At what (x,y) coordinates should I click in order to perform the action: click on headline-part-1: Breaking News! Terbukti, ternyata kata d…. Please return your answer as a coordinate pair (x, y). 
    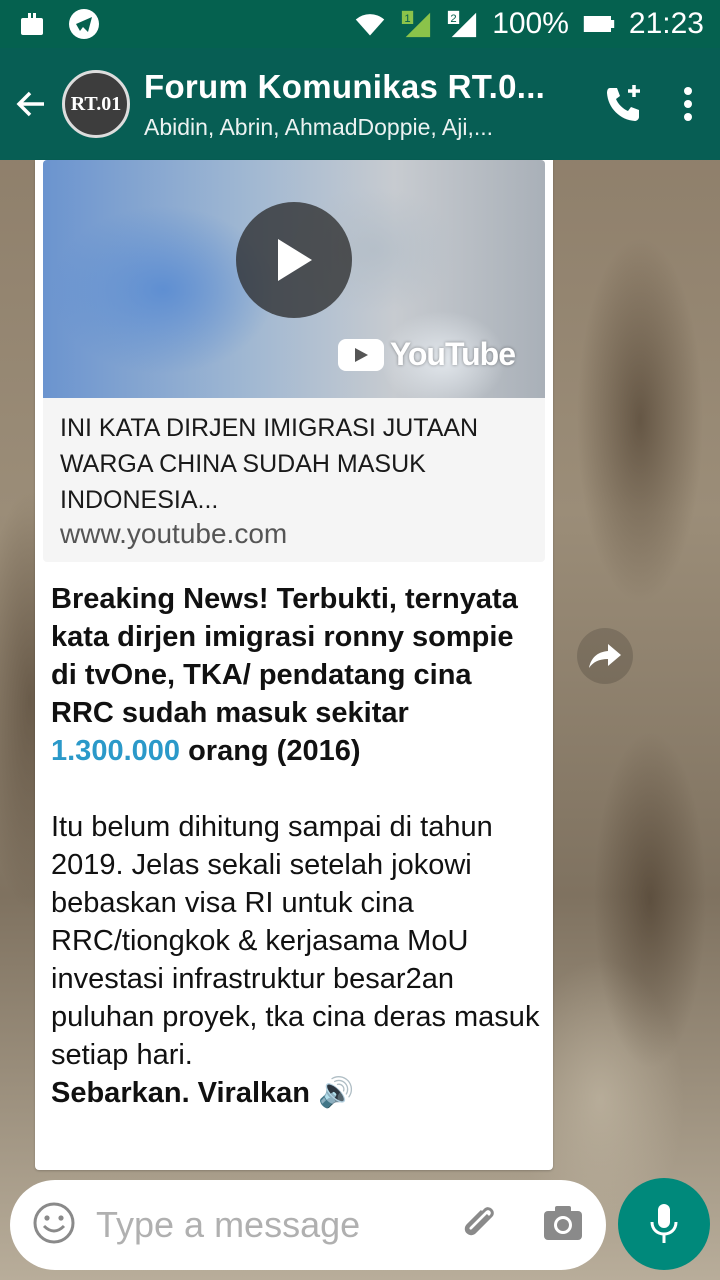
    Looking at the image, I should click on (284, 656).